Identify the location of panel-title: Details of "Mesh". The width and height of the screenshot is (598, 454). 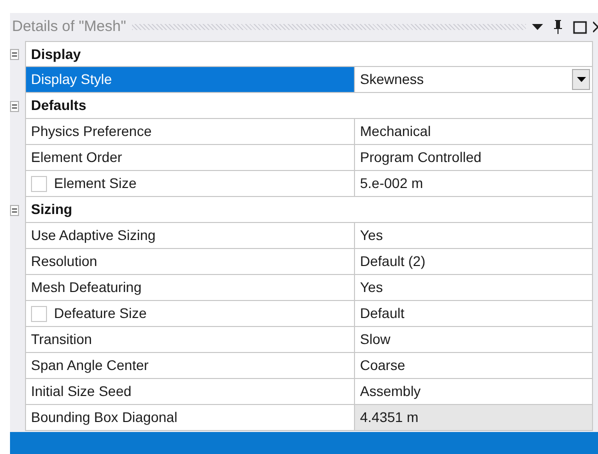
(69, 26).